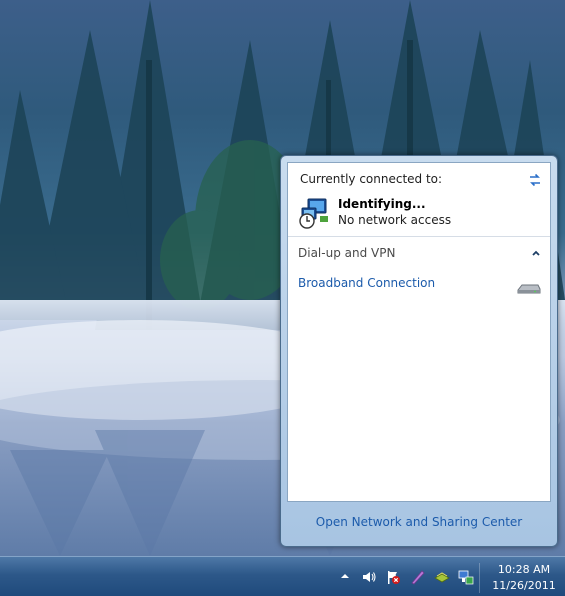  I want to click on clock-time: 10:28 AM, so click(524, 569).